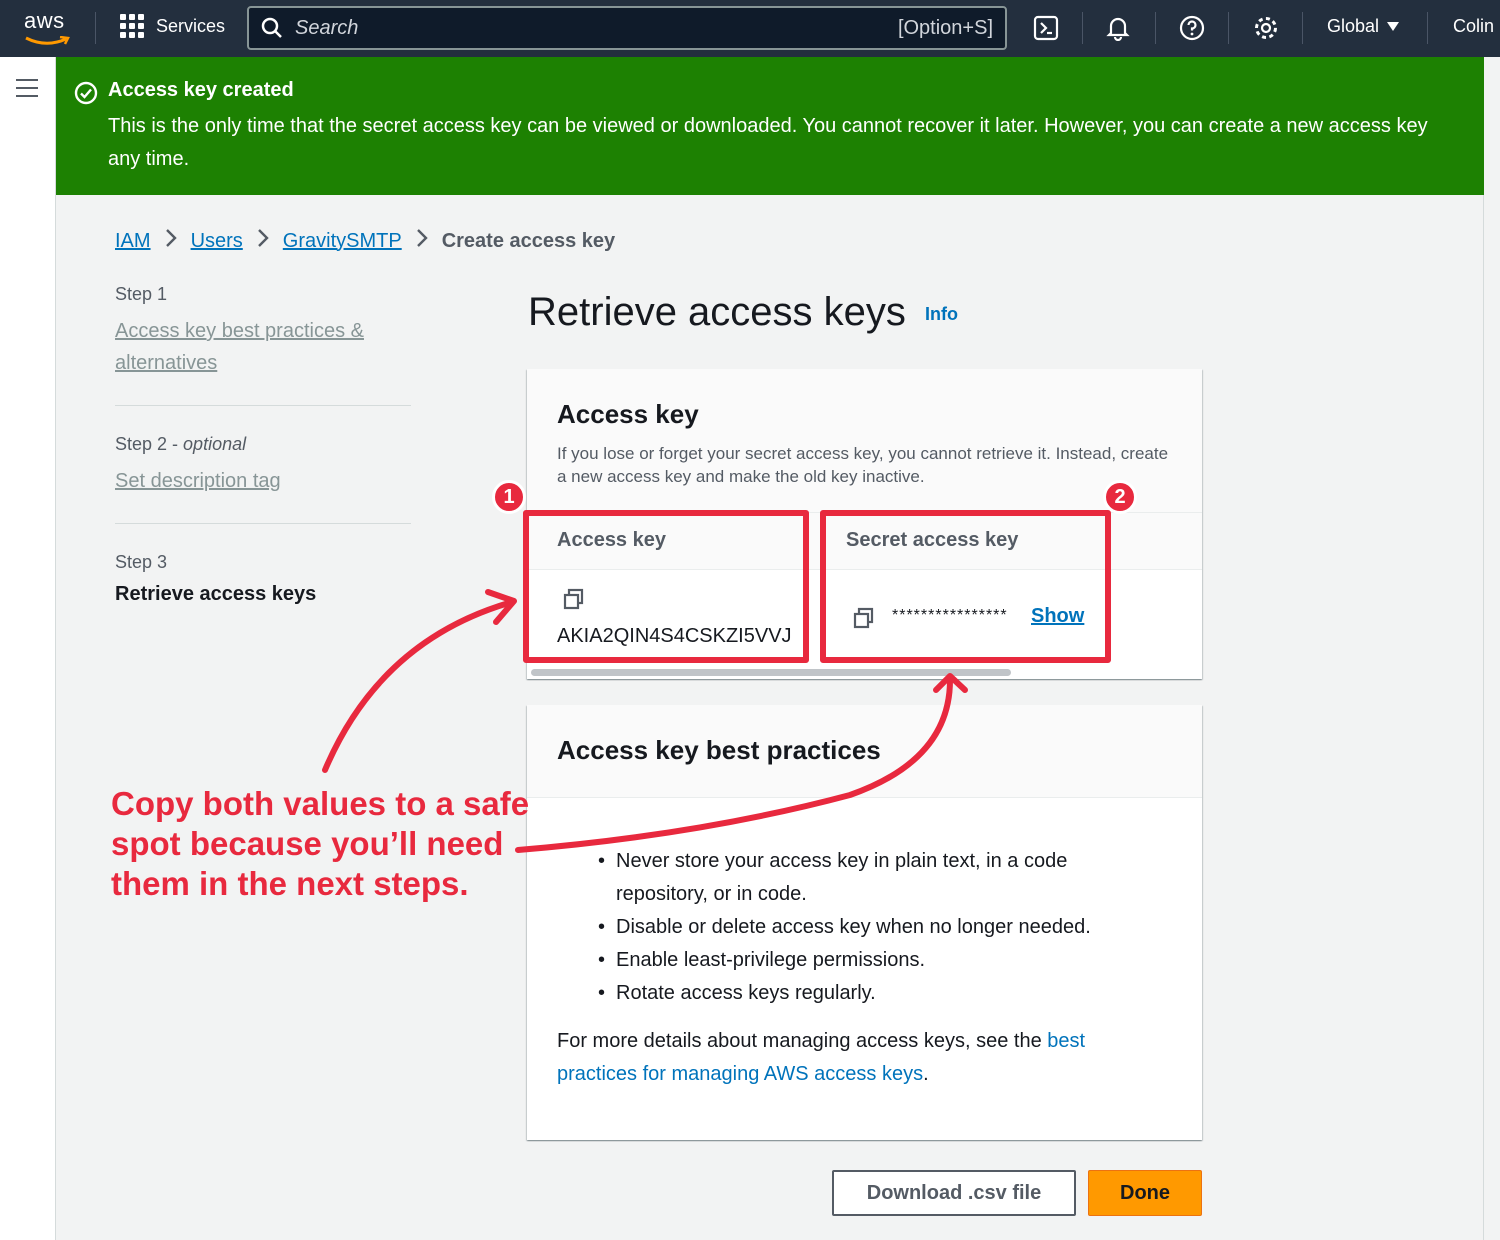 This screenshot has height=1240, width=1500. I want to click on help-button, so click(1192, 28).